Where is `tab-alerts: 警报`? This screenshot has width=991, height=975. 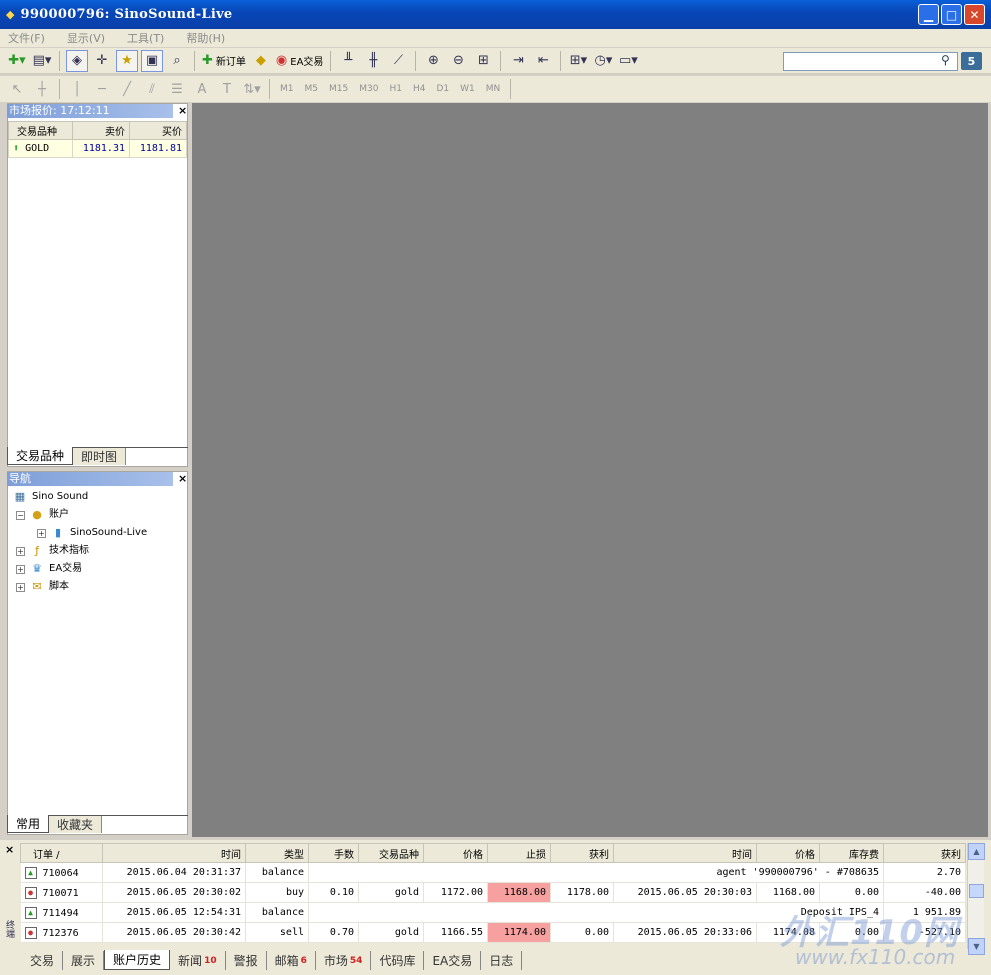
tab-alerts: 警报 is located at coordinates (246, 960).